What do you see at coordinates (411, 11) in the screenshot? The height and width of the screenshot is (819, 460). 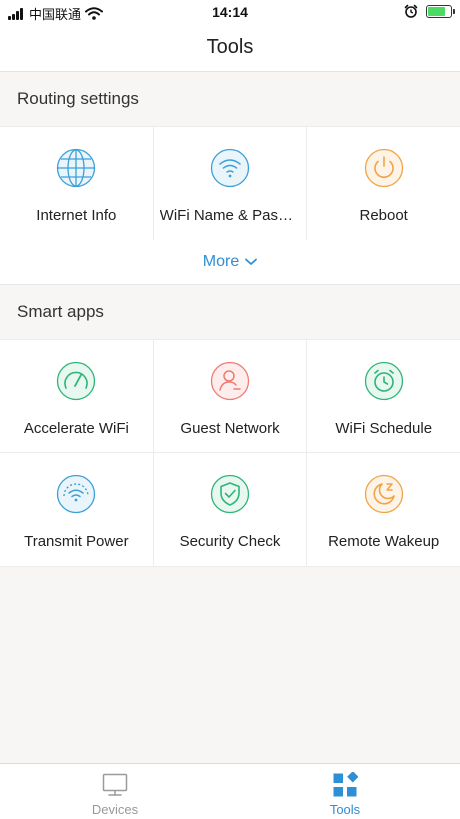 I see `alarm-status-icon` at bounding box center [411, 11].